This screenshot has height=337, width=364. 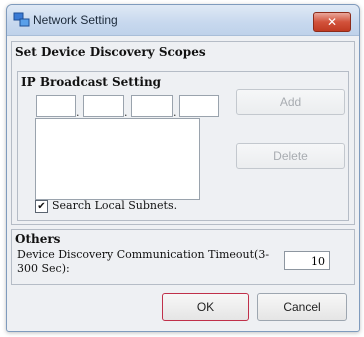 What do you see at coordinates (117, 159) in the screenshot?
I see `ip-range-listbox` at bounding box center [117, 159].